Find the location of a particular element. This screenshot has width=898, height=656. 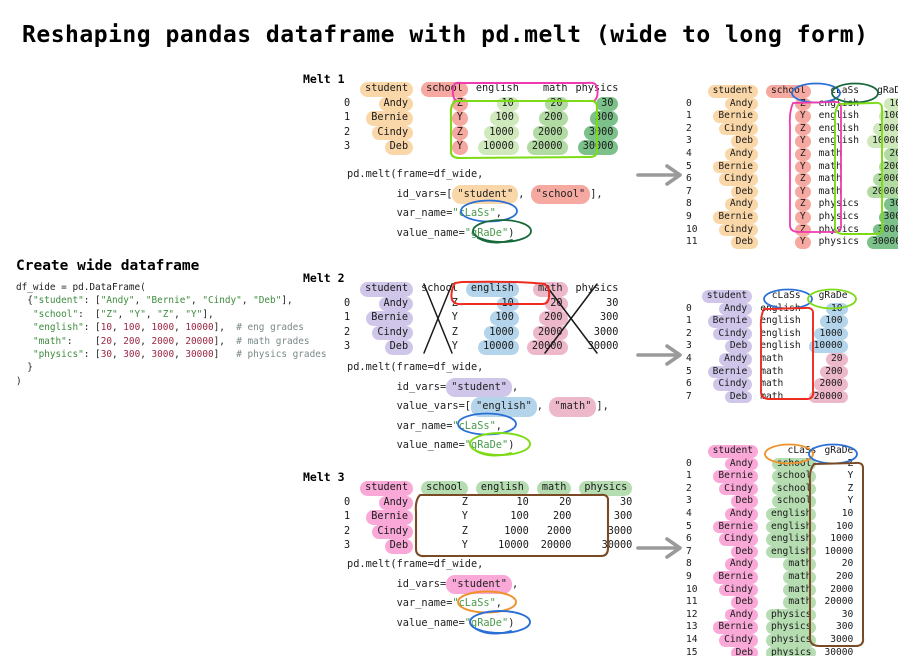

melt1-res-grade: 3000 is located at coordinates (880, 230).